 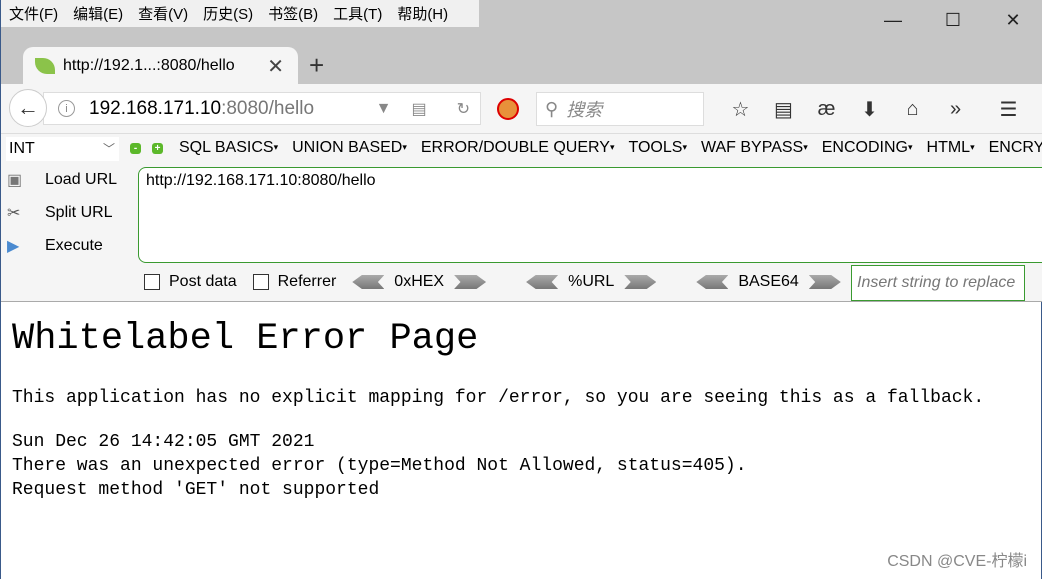 What do you see at coordinates (542, 282) in the screenshot?
I see `url-decode-arrow` at bounding box center [542, 282].